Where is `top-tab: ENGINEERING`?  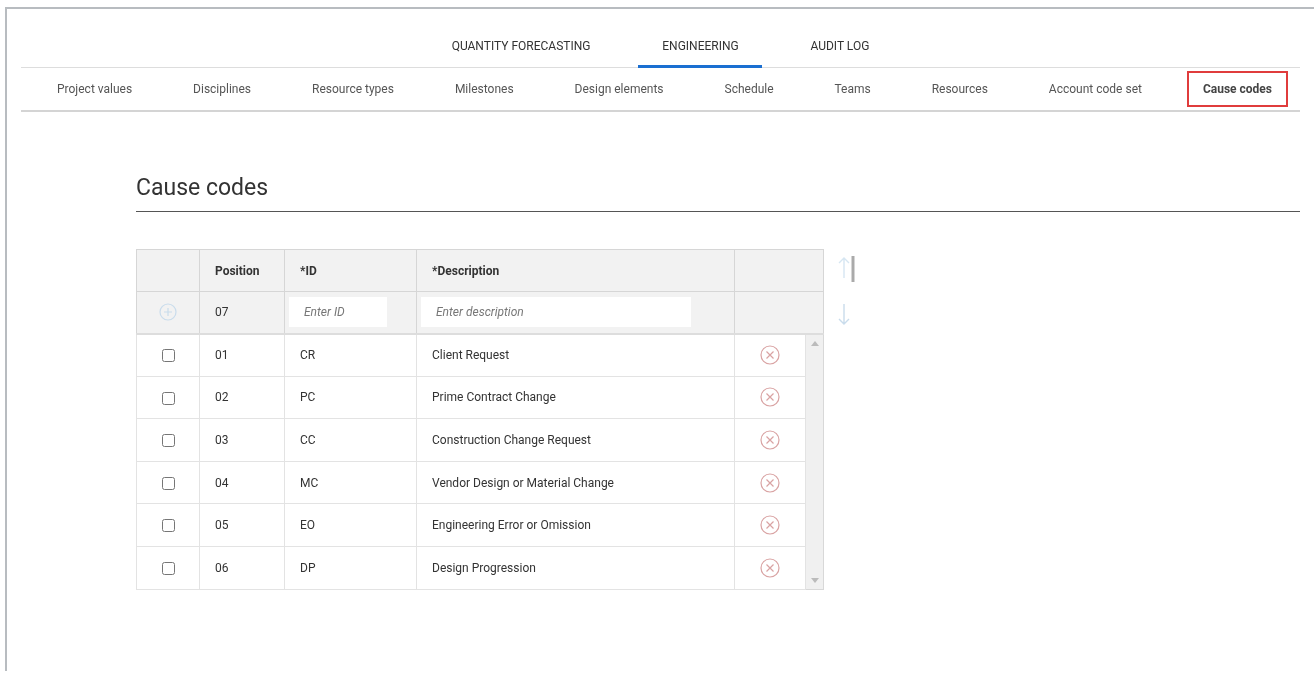 top-tab: ENGINEERING is located at coordinates (700, 43).